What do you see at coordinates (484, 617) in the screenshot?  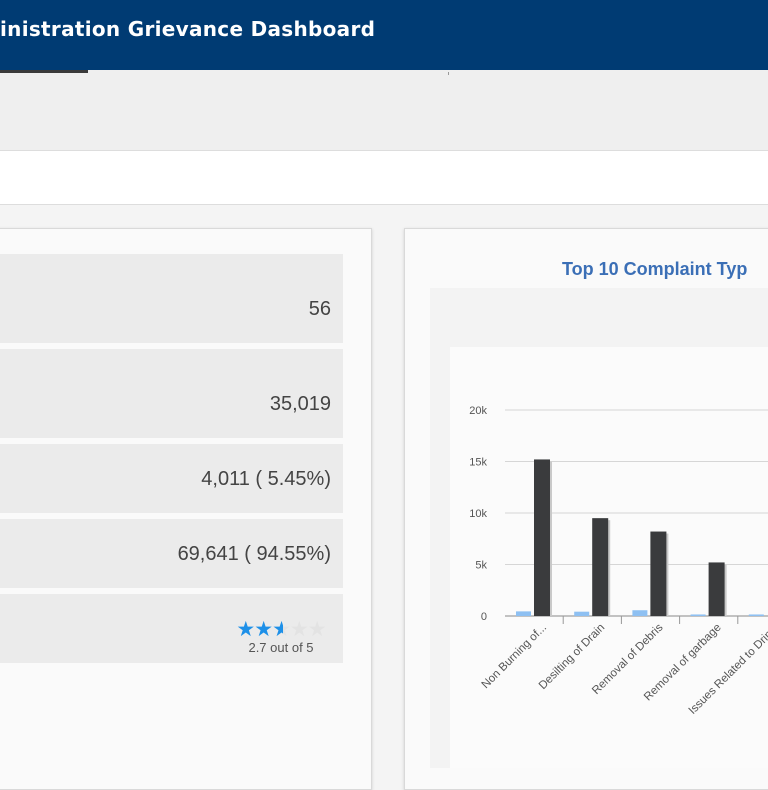 I see `y-tick-label: 0` at bounding box center [484, 617].